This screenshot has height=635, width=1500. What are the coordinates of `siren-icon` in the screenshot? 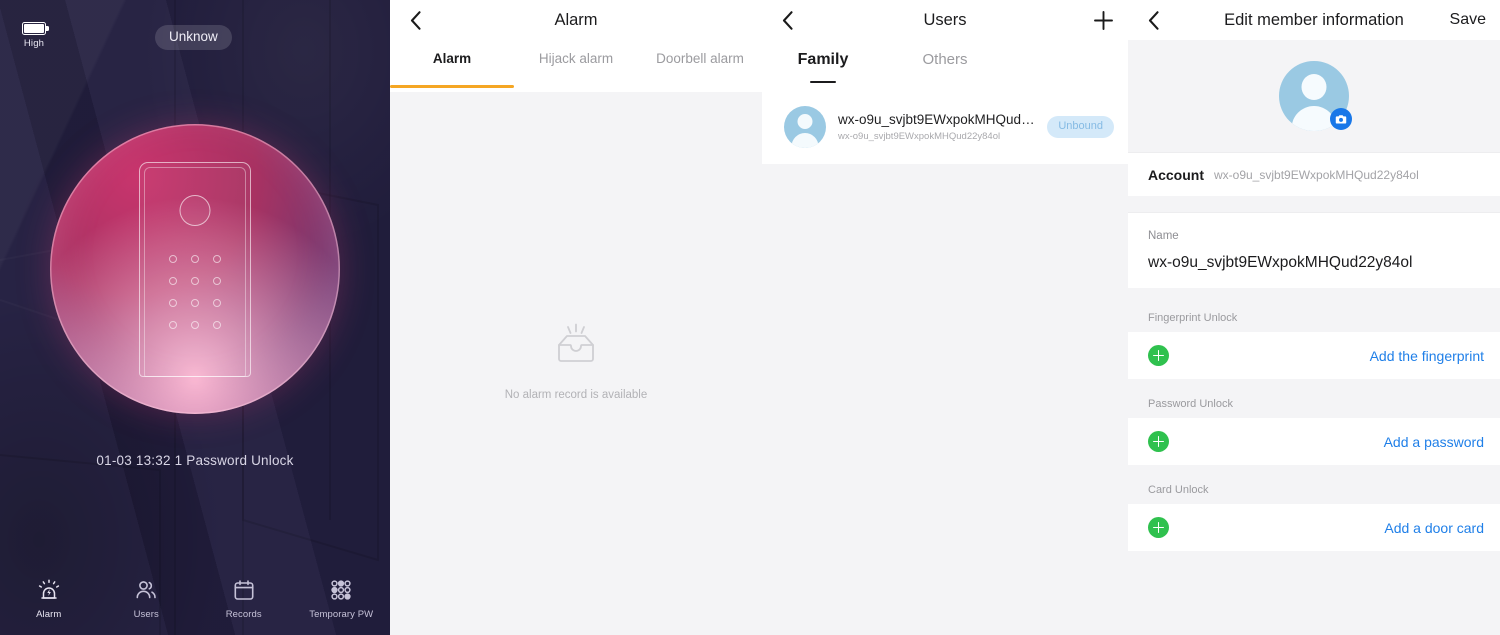 It's located at (48, 589).